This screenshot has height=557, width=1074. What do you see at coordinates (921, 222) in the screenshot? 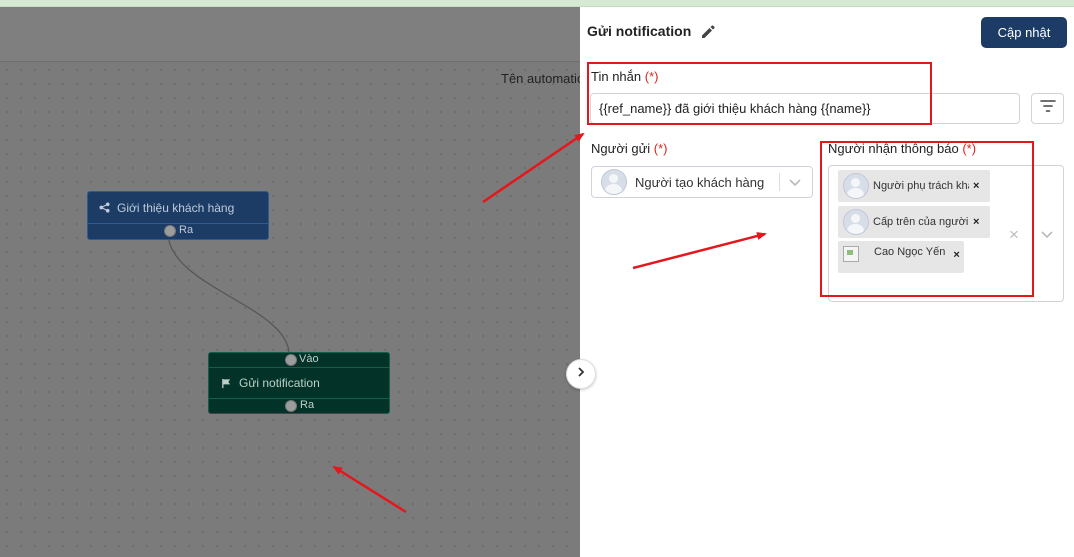
I see `chip-label: Cấp trên của người p` at bounding box center [921, 222].